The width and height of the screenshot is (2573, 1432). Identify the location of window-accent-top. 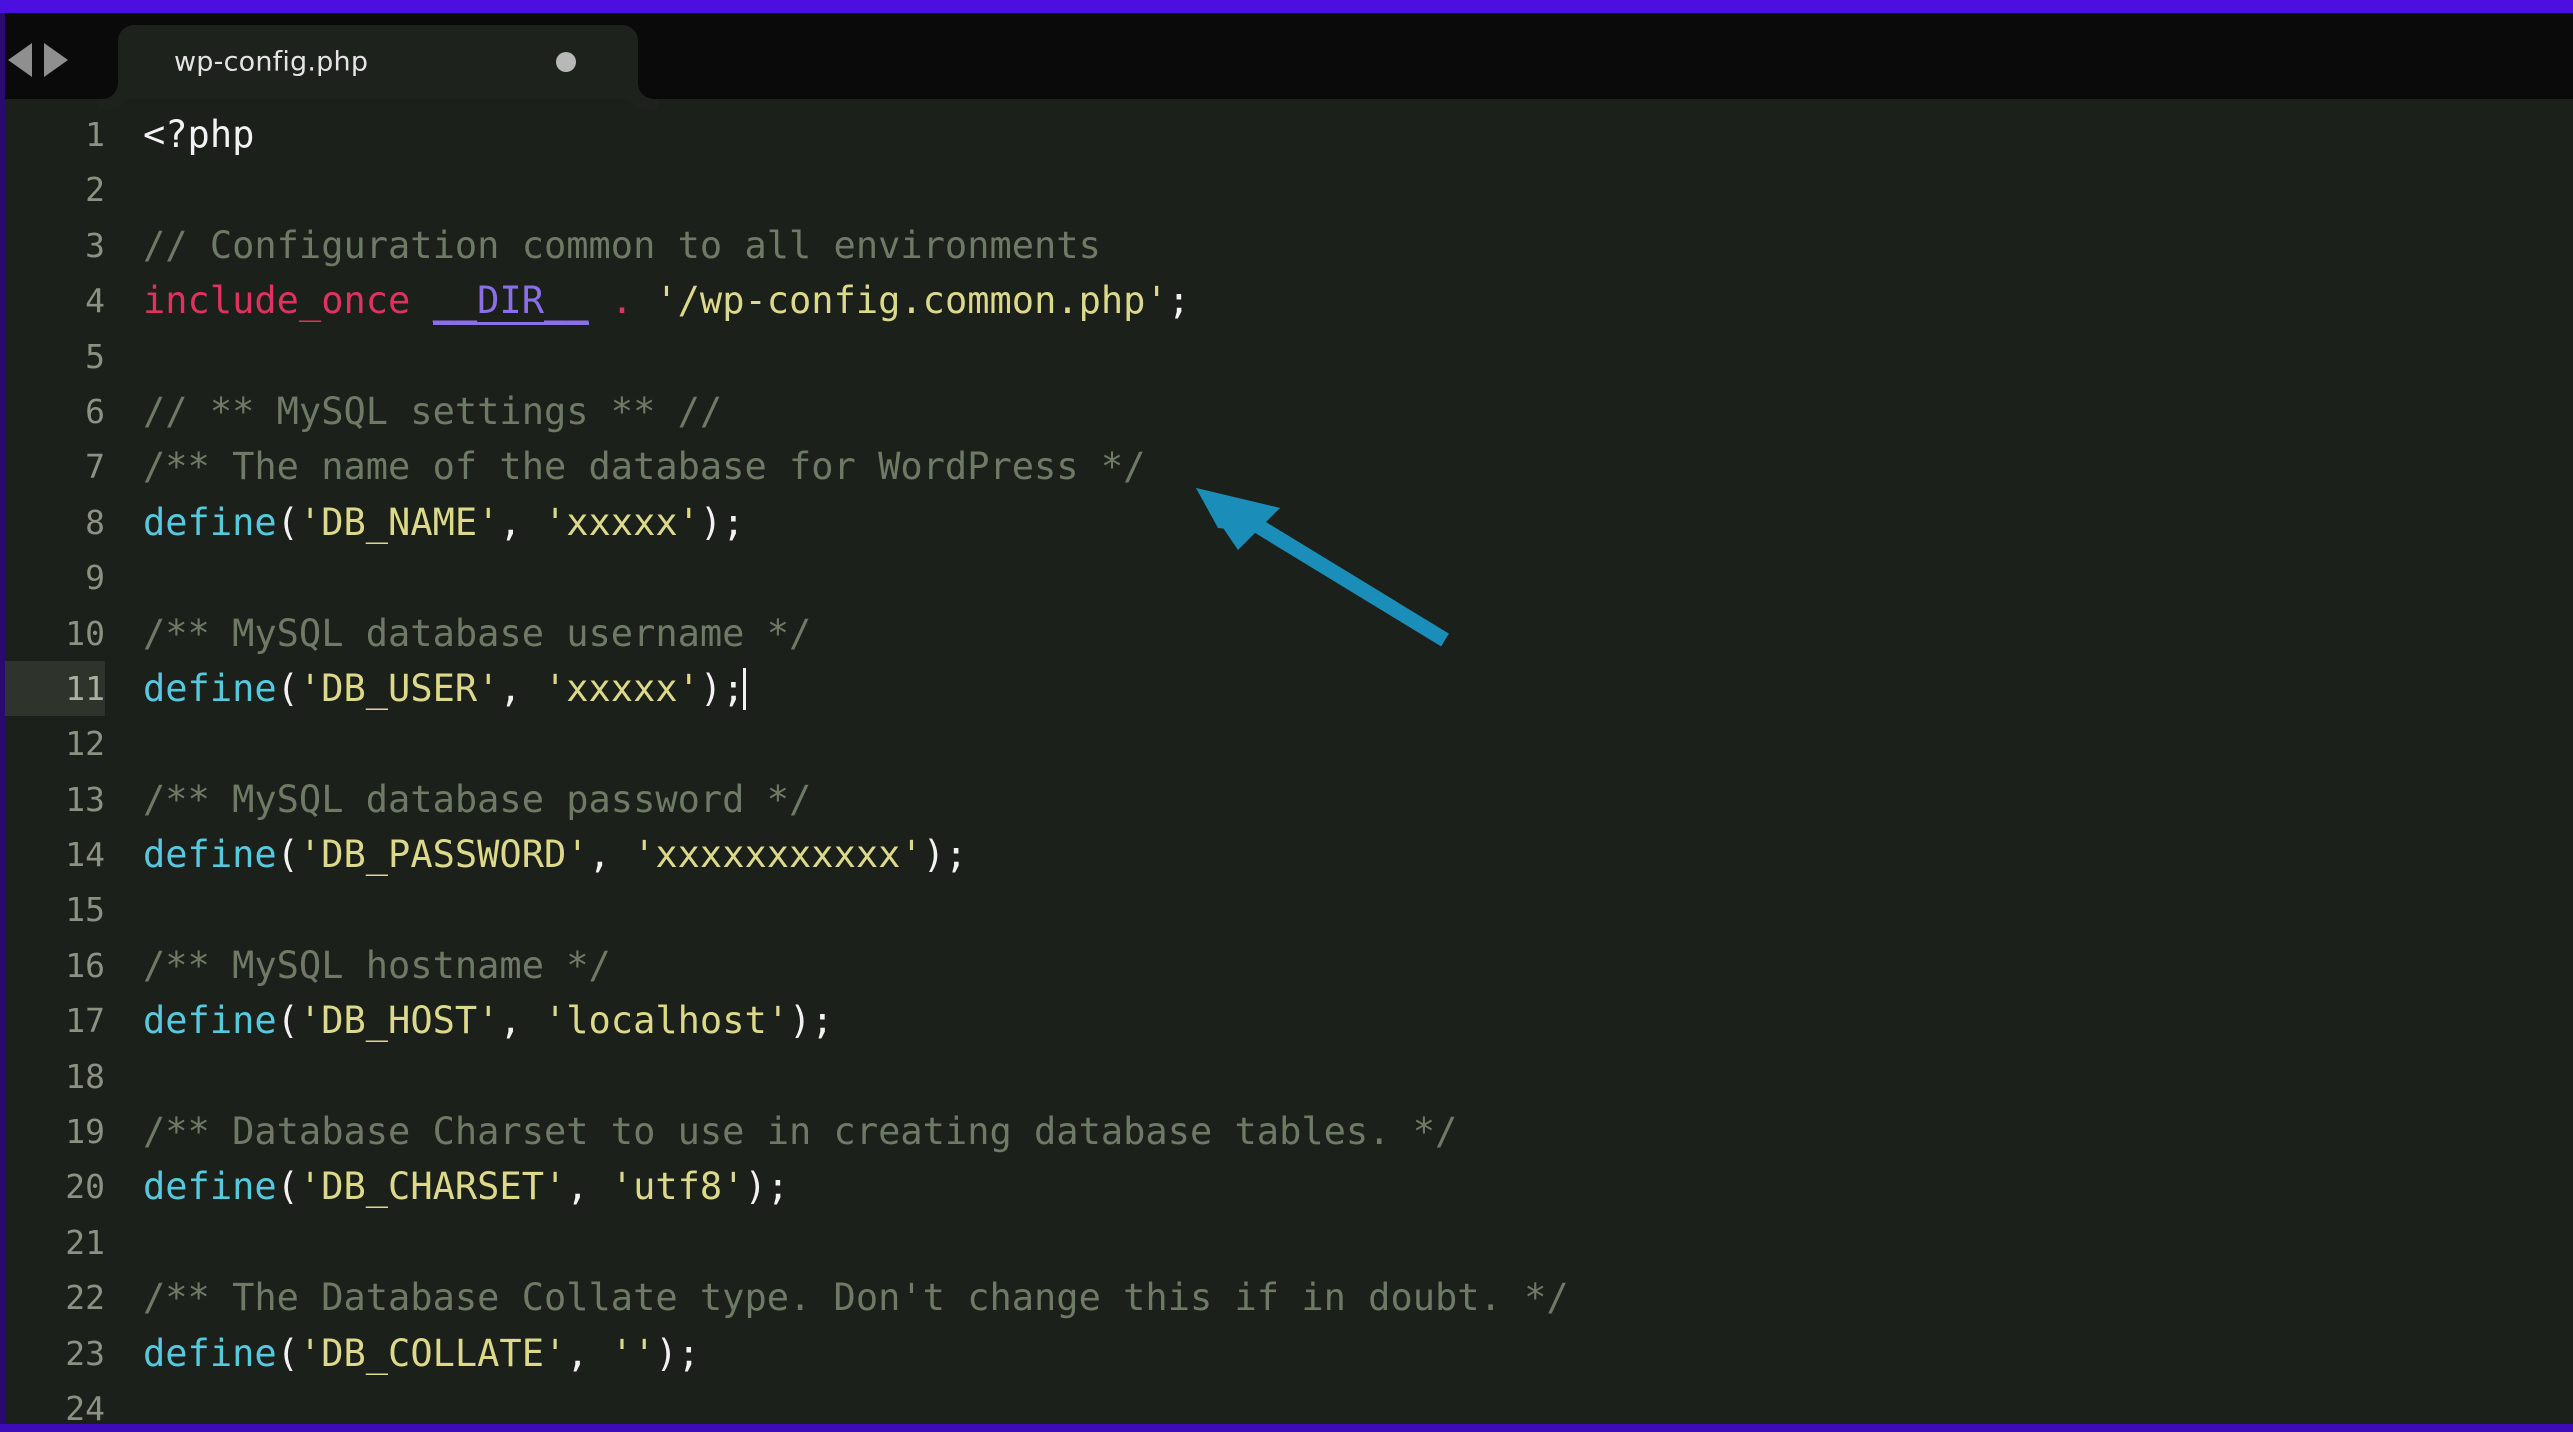
(1286, 6).